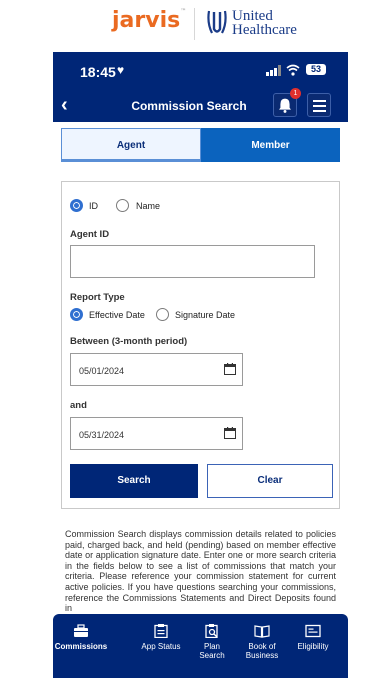 The image size is (392, 696). I want to click on app-navbar: ‹ Commission Search 1, so click(200, 105).